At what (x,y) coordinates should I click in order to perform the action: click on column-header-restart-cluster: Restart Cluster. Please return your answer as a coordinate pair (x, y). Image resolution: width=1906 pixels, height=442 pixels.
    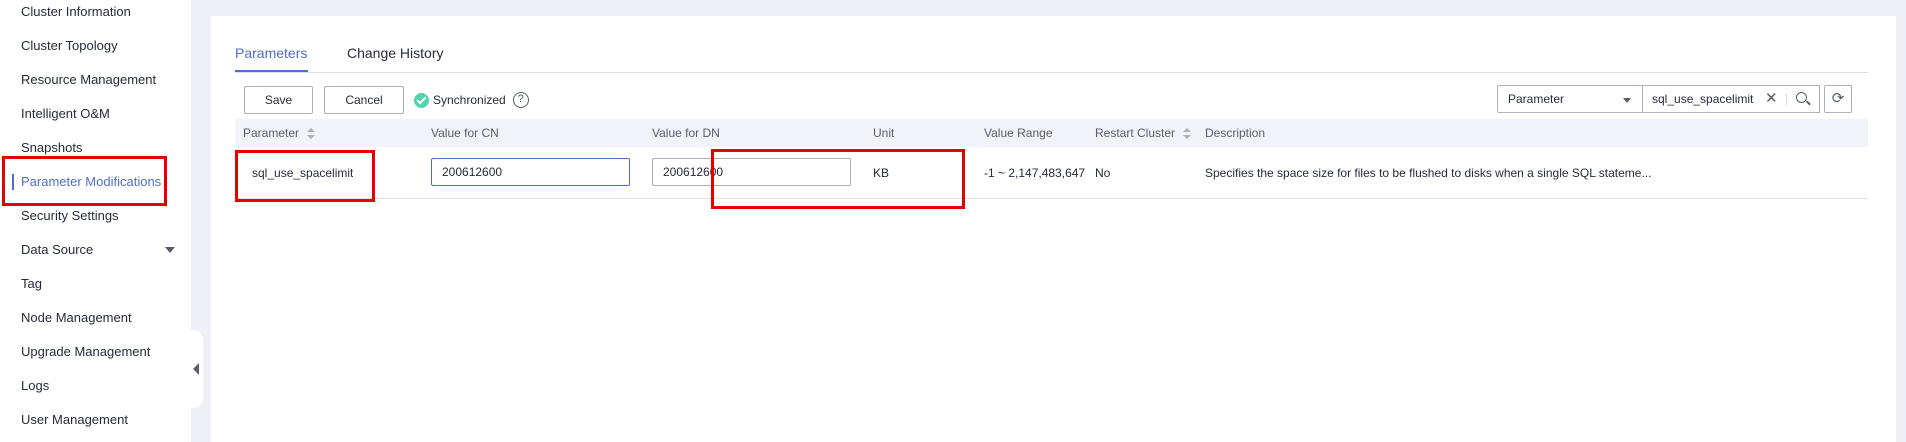
    Looking at the image, I should click on (1143, 133).